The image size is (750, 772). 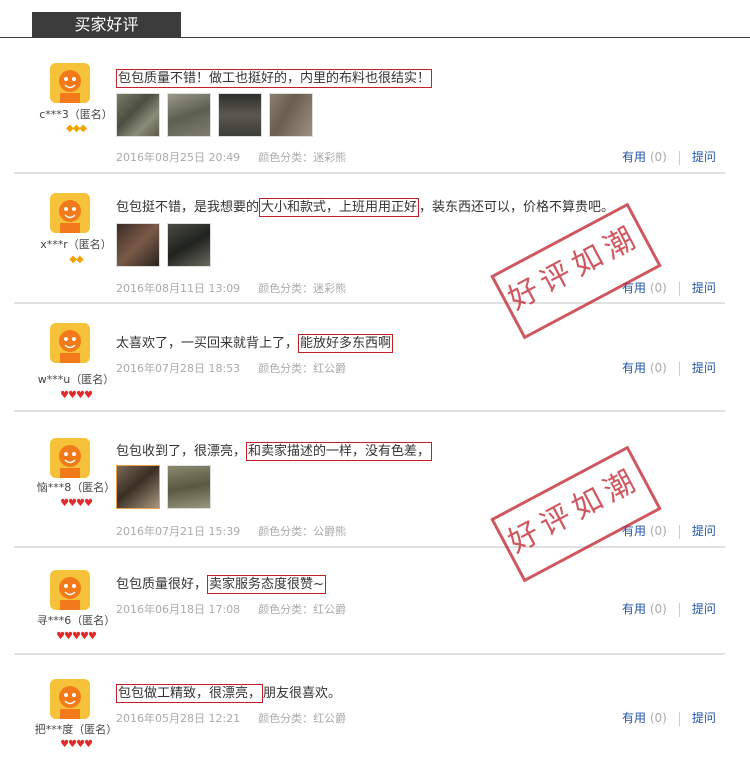 I want to click on review-meta: 2016年08月11日 13:09 颜色分类：迷彩熊, so click(x=231, y=288).